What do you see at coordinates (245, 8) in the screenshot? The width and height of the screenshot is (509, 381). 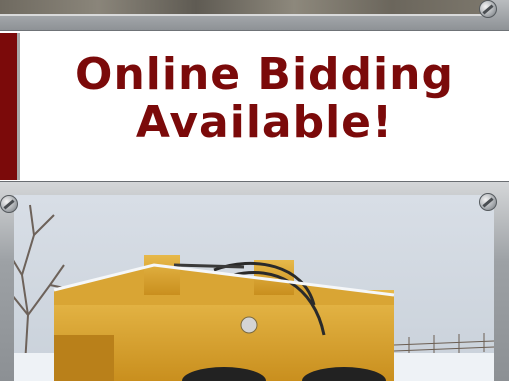 I see `top-photo-strip` at bounding box center [245, 8].